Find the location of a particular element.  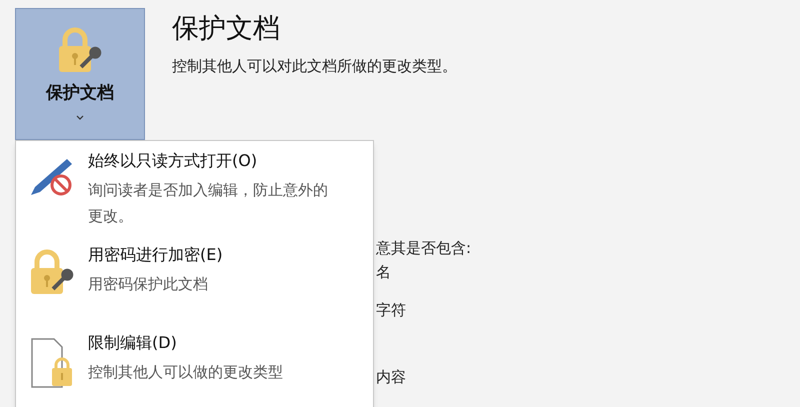

protect-document-button: 保护文档 is located at coordinates (80, 74).